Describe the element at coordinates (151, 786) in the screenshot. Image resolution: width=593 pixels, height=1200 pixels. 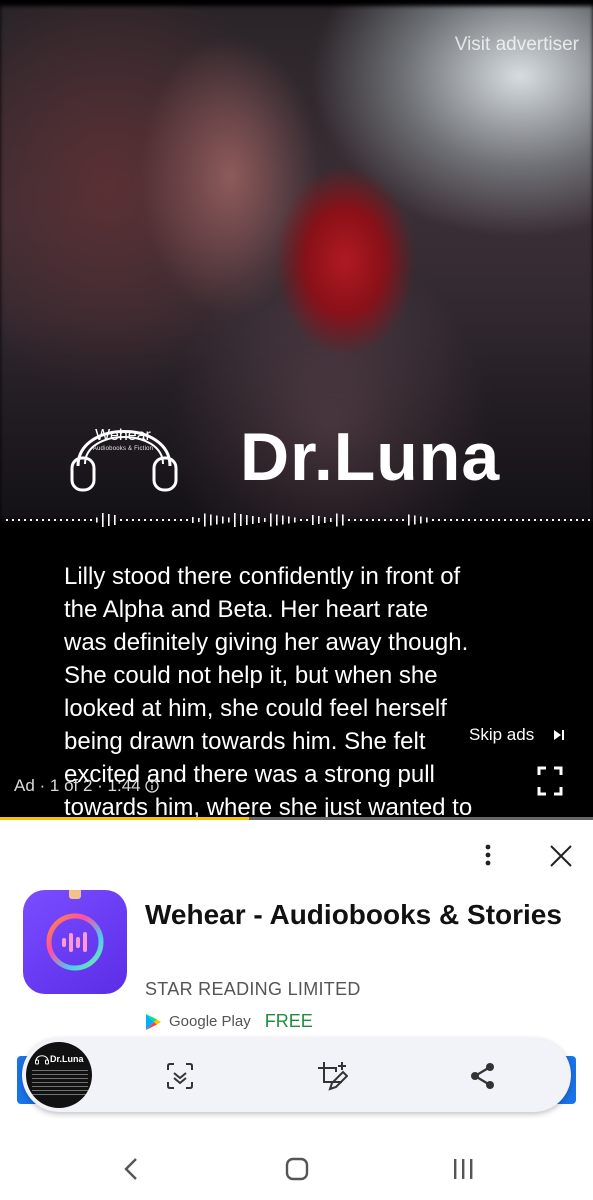
I see `info-icon` at that location.